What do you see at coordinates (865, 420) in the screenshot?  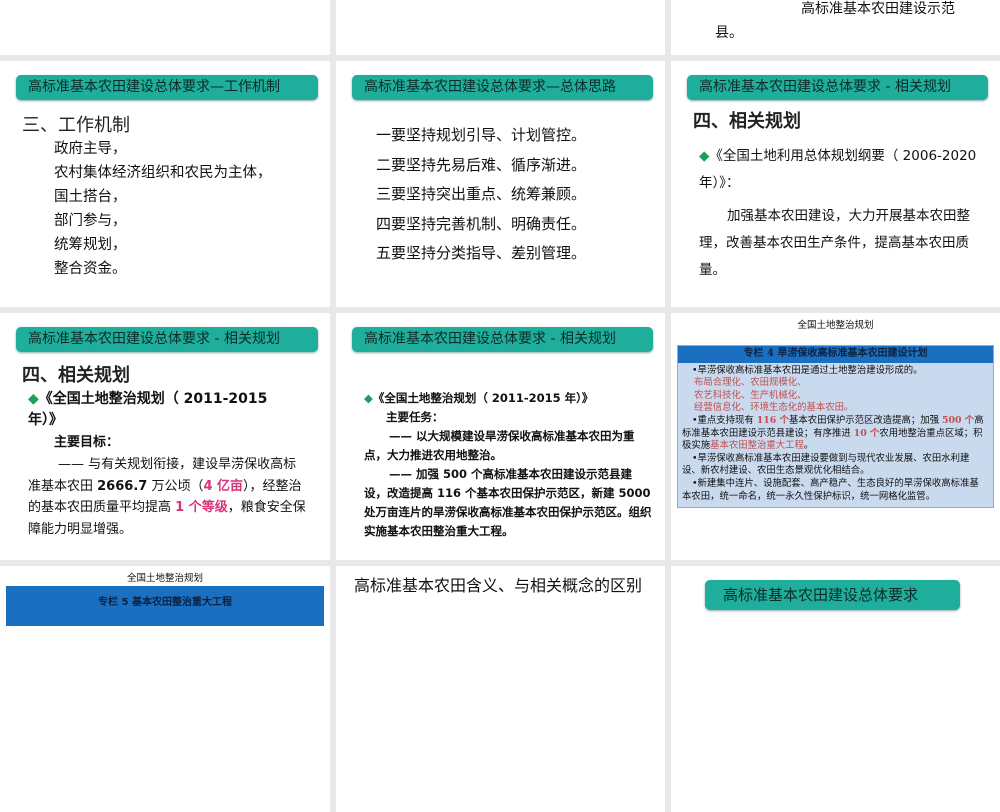 I see `text: 基本农田保护示范区改造提高；加强` at bounding box center [865, 420].